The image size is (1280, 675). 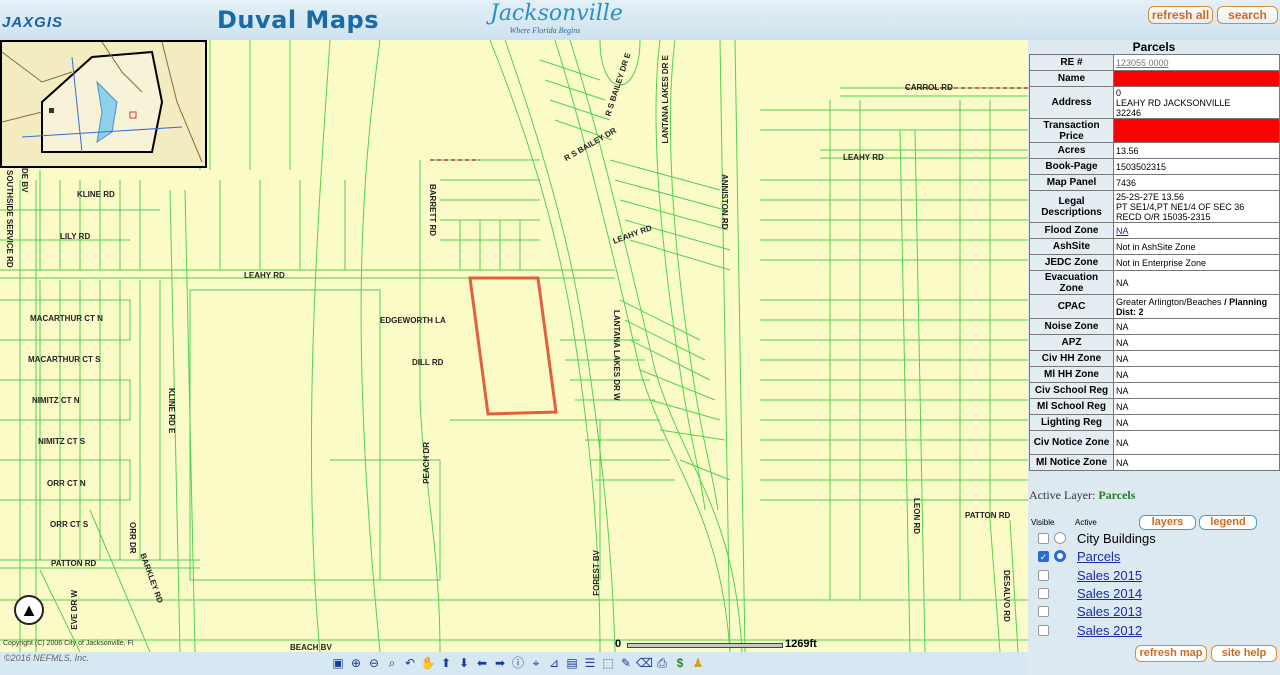 I want to click on overview-map, so click(x=103, y=104).